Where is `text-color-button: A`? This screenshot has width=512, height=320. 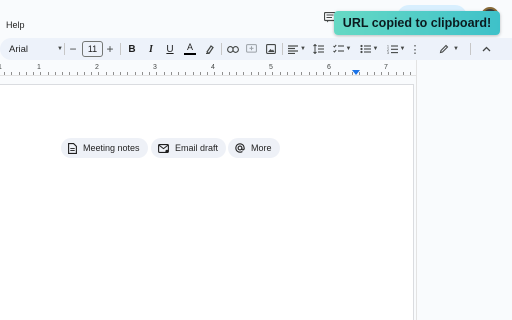
text-color-button: A is located at coordinates (190, 49).